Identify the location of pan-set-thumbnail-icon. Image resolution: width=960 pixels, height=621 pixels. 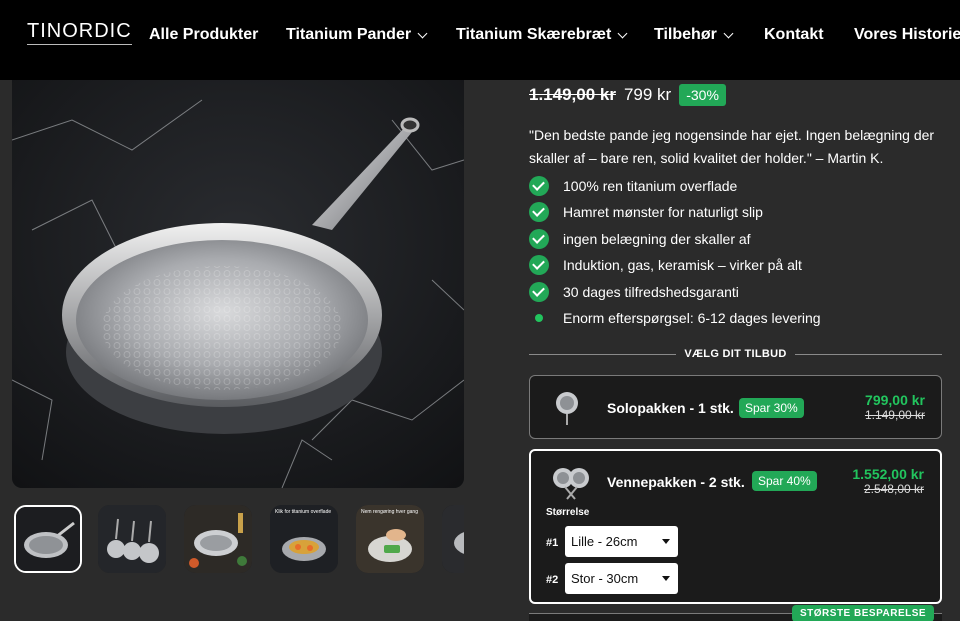
(132, 539).